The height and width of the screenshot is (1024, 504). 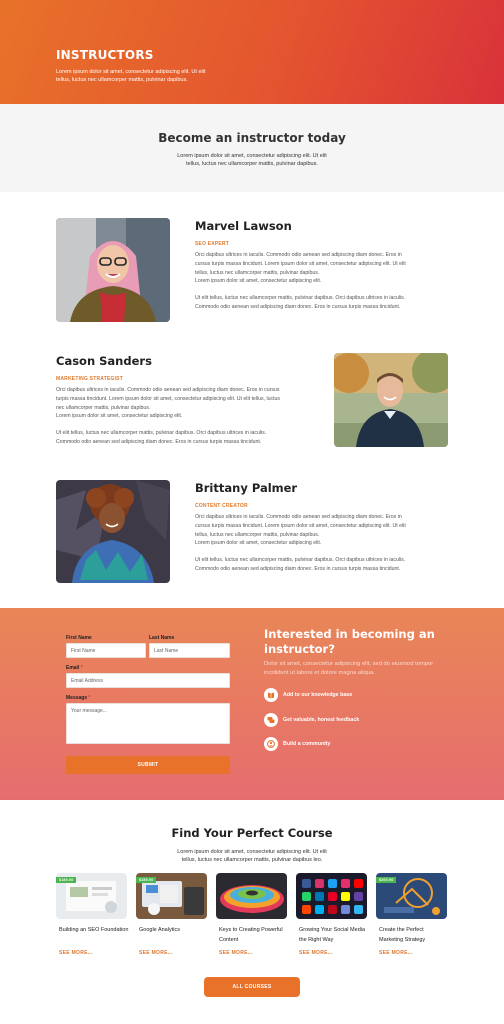 I want to click on last-name-label: Last Name, so click(x=162, y=638).